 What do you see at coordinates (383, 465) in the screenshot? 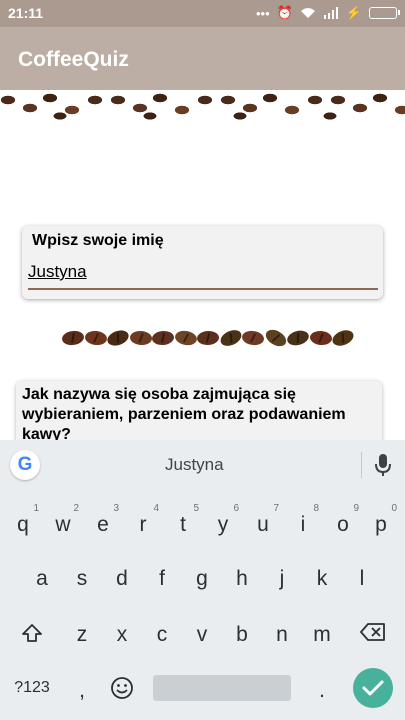
I see `microphone-icon` at bounding box center [383, 465].